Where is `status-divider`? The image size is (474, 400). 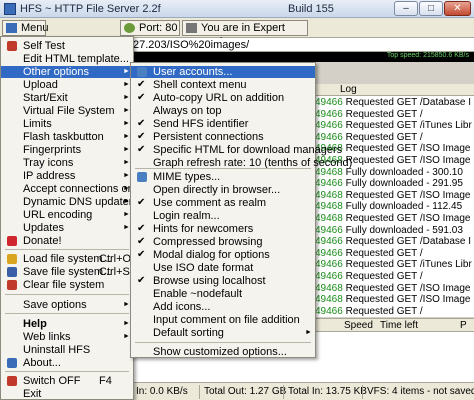 status-divider is located at coordinates (199, 392).